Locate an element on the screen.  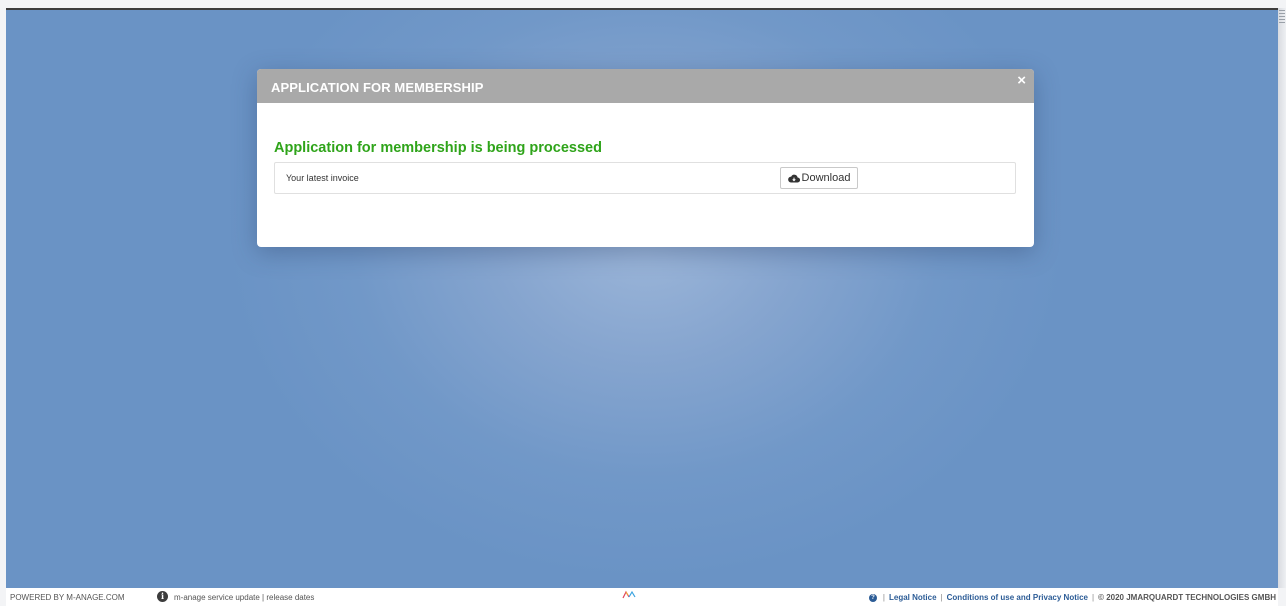
download-button: Download is located at coordinates (819, 178).